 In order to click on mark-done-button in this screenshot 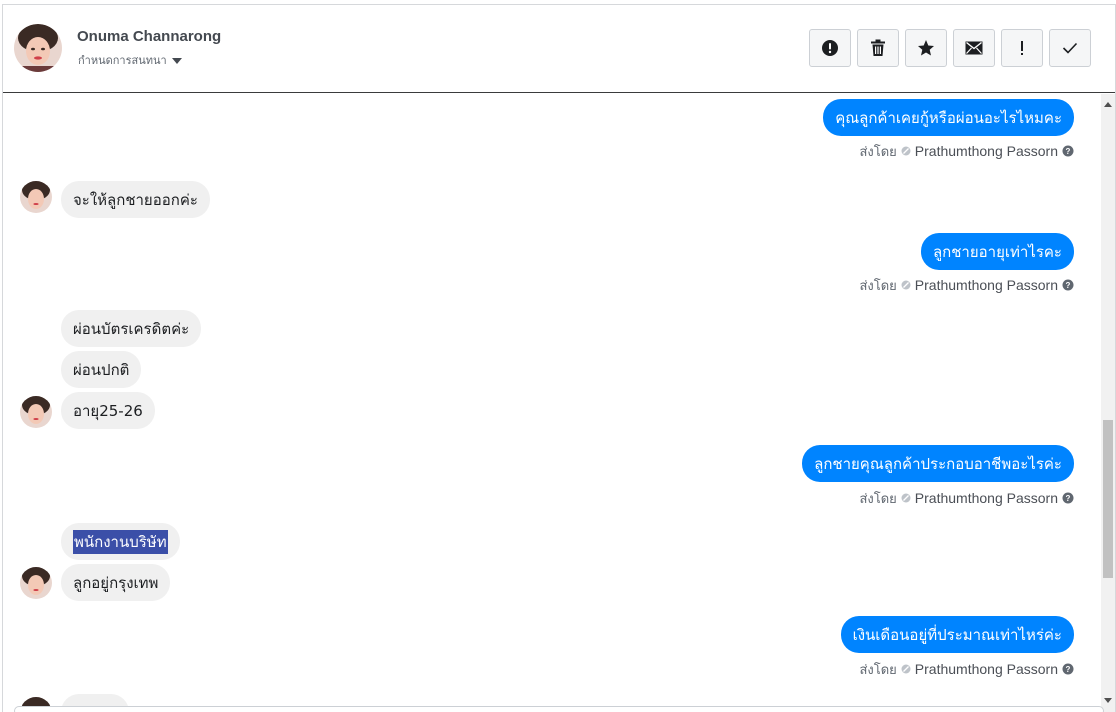, I will do `click(1070, 48)`.